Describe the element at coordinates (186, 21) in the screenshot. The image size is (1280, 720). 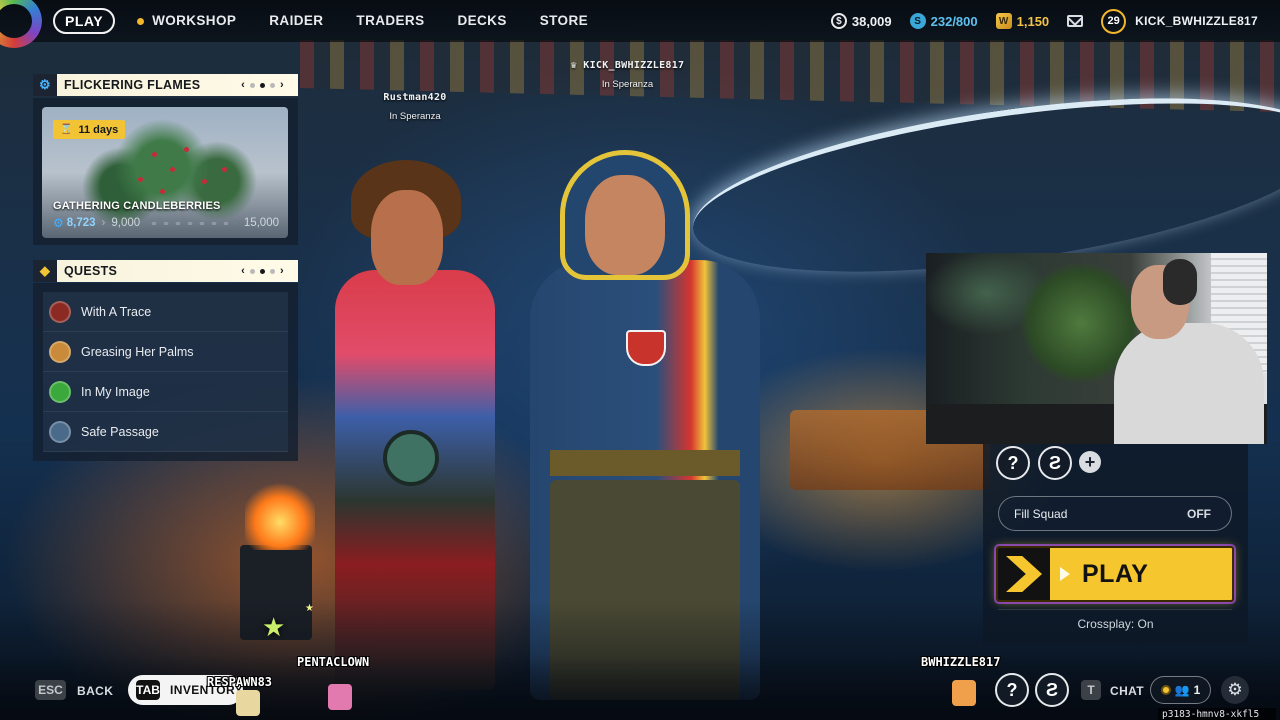
I see `nav-workshop: WORKSHOP` at that location.